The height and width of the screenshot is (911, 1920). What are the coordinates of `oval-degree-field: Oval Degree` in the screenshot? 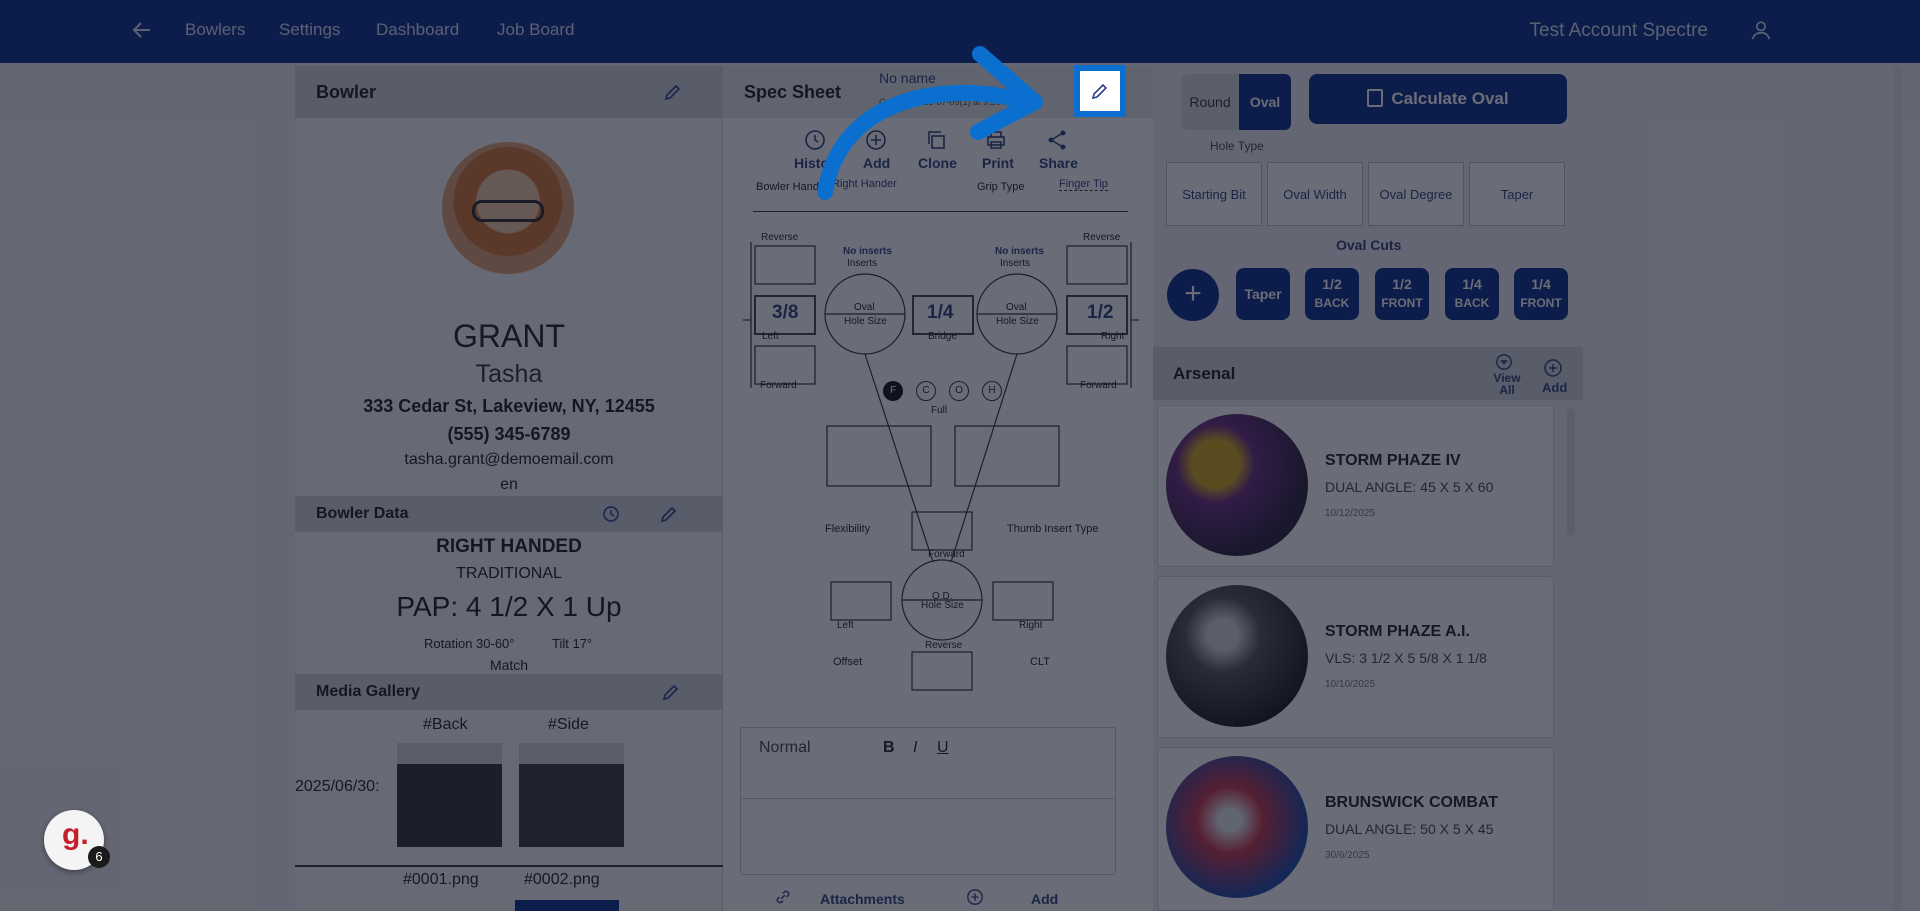 It's located at (1416, 194).